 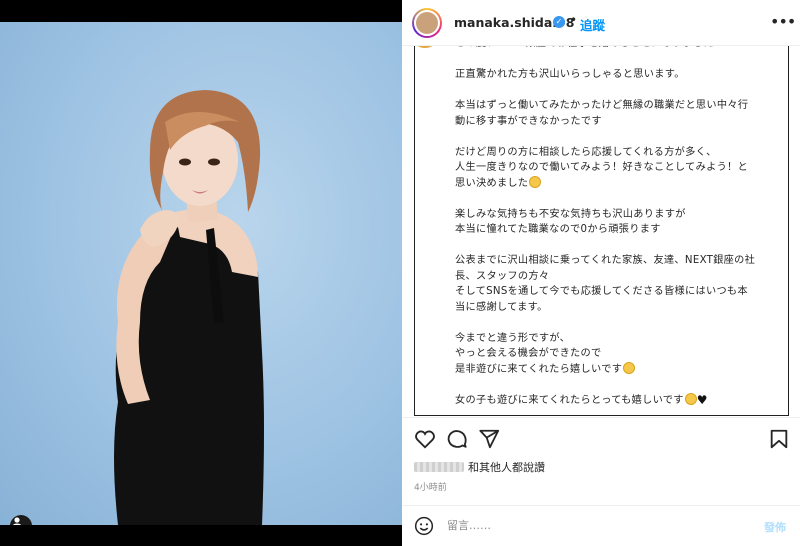 I want to click on caption-line: 楽しみな気持ちも不安な気持ちも沢山ありますが, so click(x=620, y=215).